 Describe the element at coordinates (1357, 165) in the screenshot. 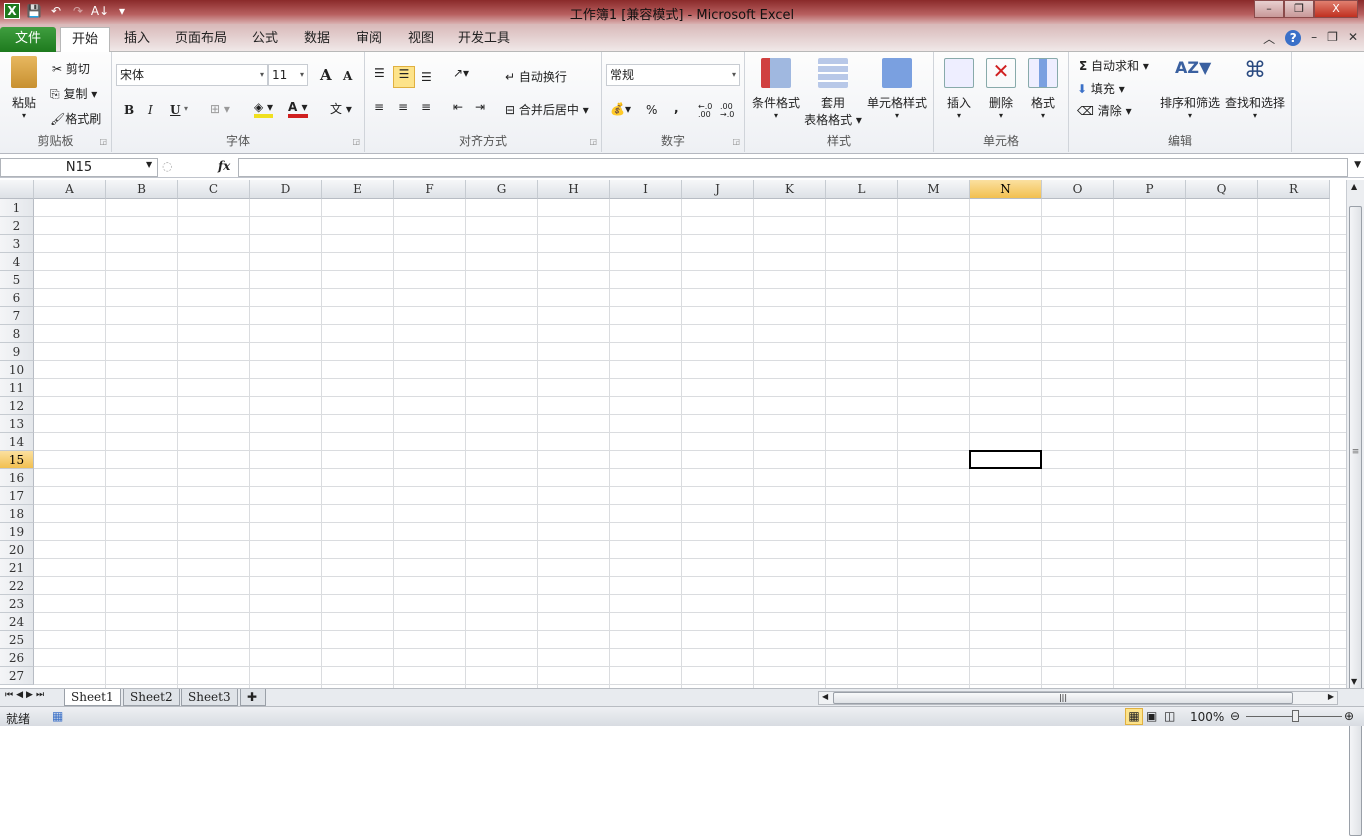

I see `expand-formula-bar: ▼` at that location.